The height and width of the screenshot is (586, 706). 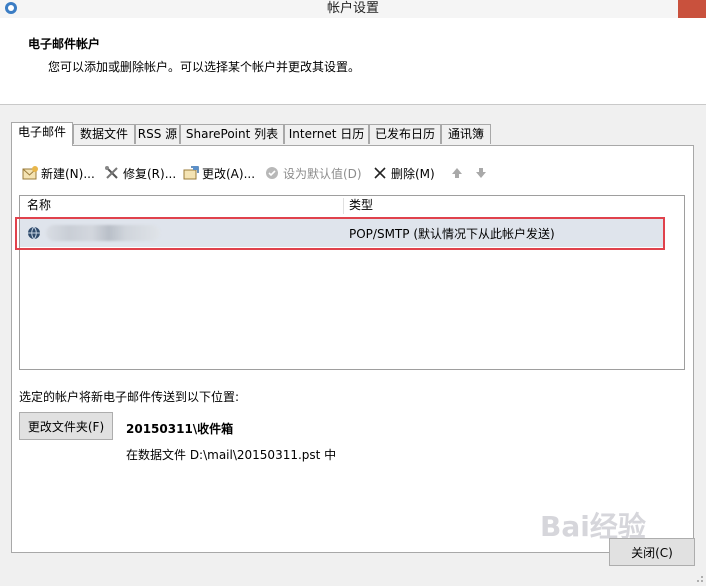 What do you see at coordinates (191, 173) in the screenshot?
I see `change-settings-icon` at bounding box center [191, 173].